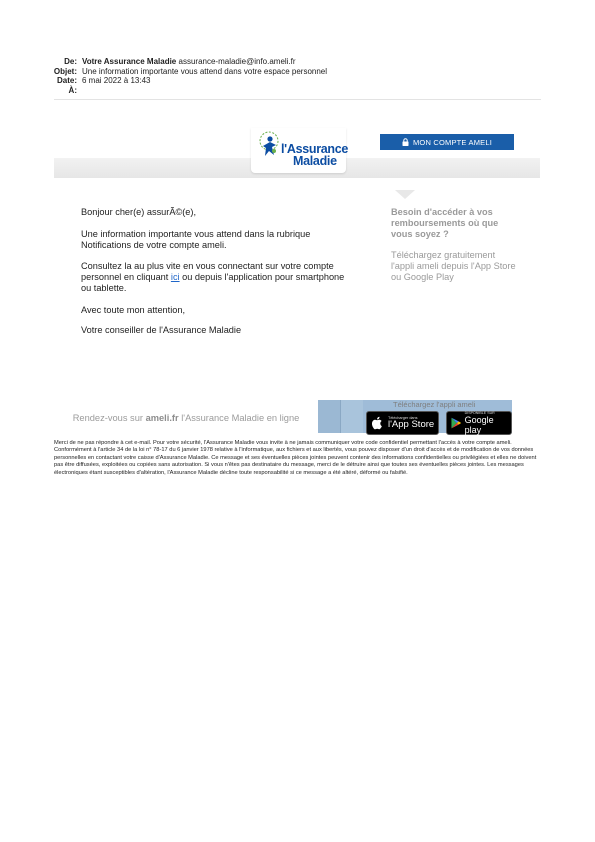  I want to click on mon-compte-label: MON COMPTE AMELI, so click(452, 142).